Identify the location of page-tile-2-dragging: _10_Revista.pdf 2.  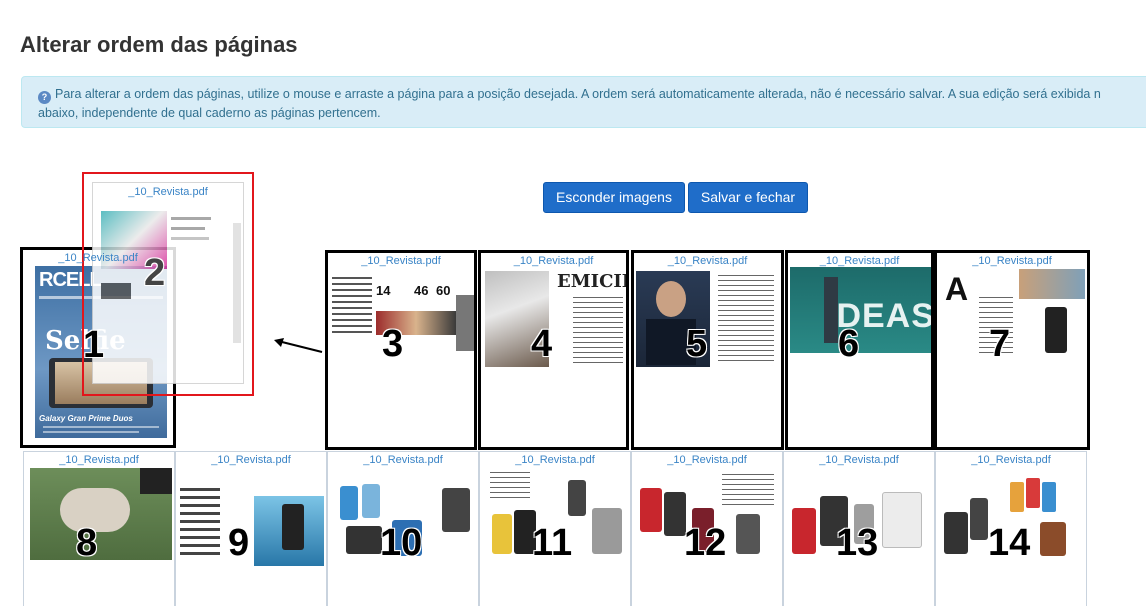
(168, 284).